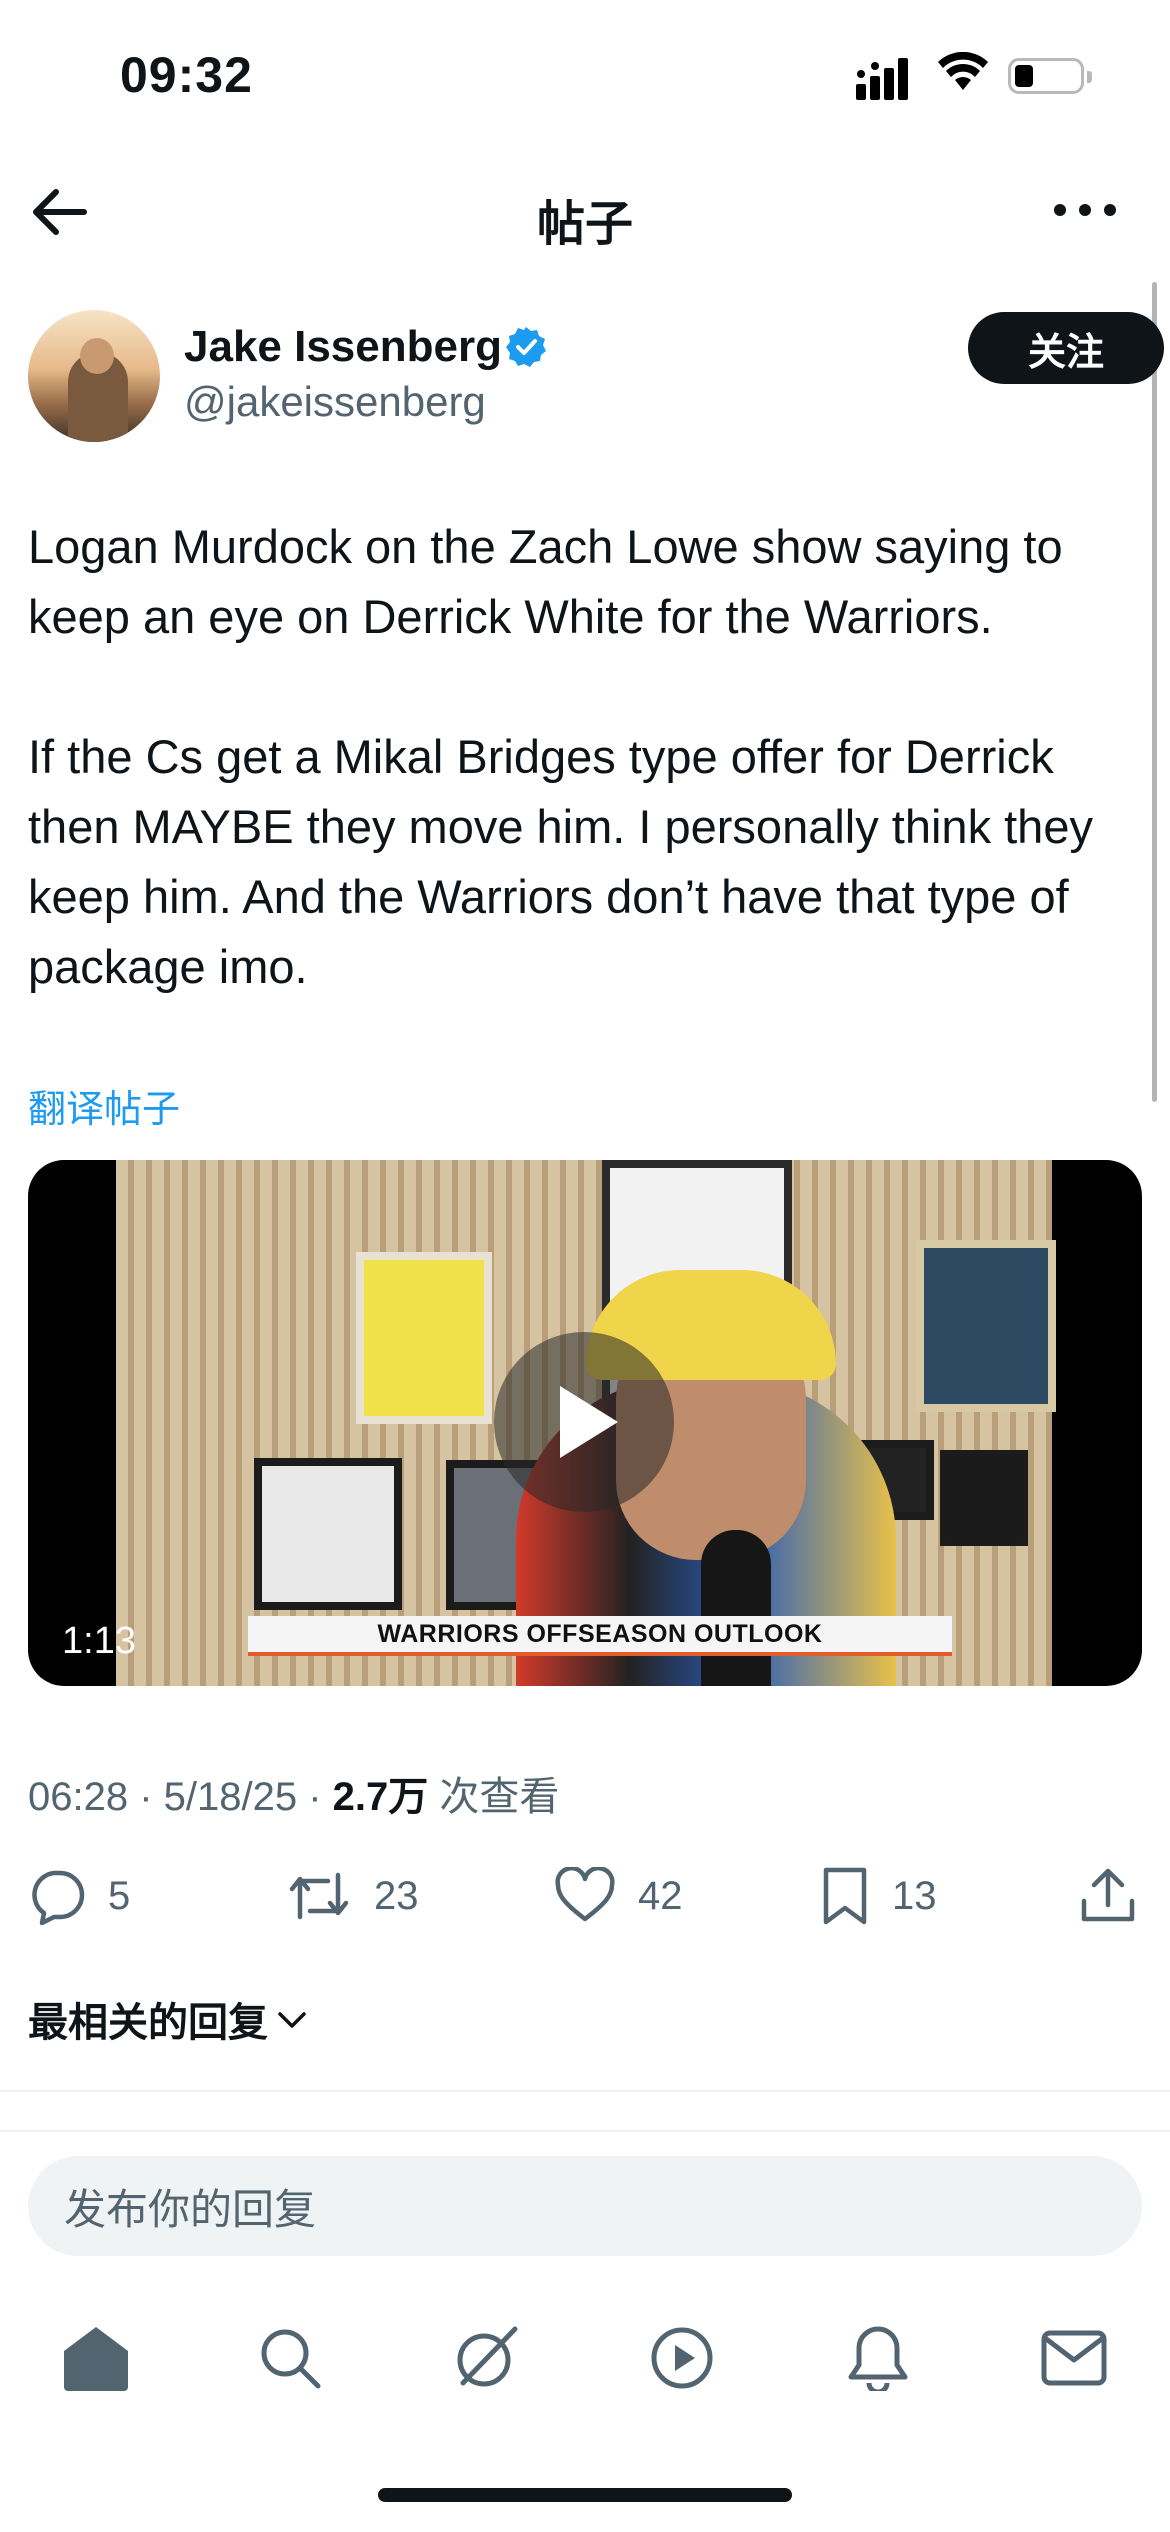 The width and height of the screenshot is (1170, 2532). What do you see at coordinates (585, 2355) in the screenshot?
I see `bottom-tab-bar` at bounding box center [585, 2355].